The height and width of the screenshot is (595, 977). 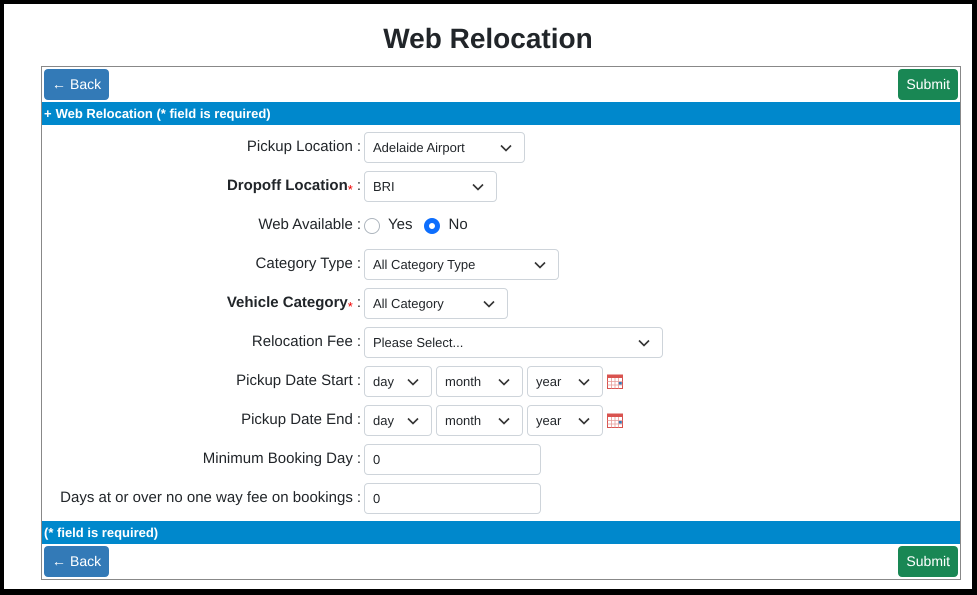 What do you see at coordinates (446, 225) in the screenshot?
I see `radio-option: No` at bounding box center [446, 225].